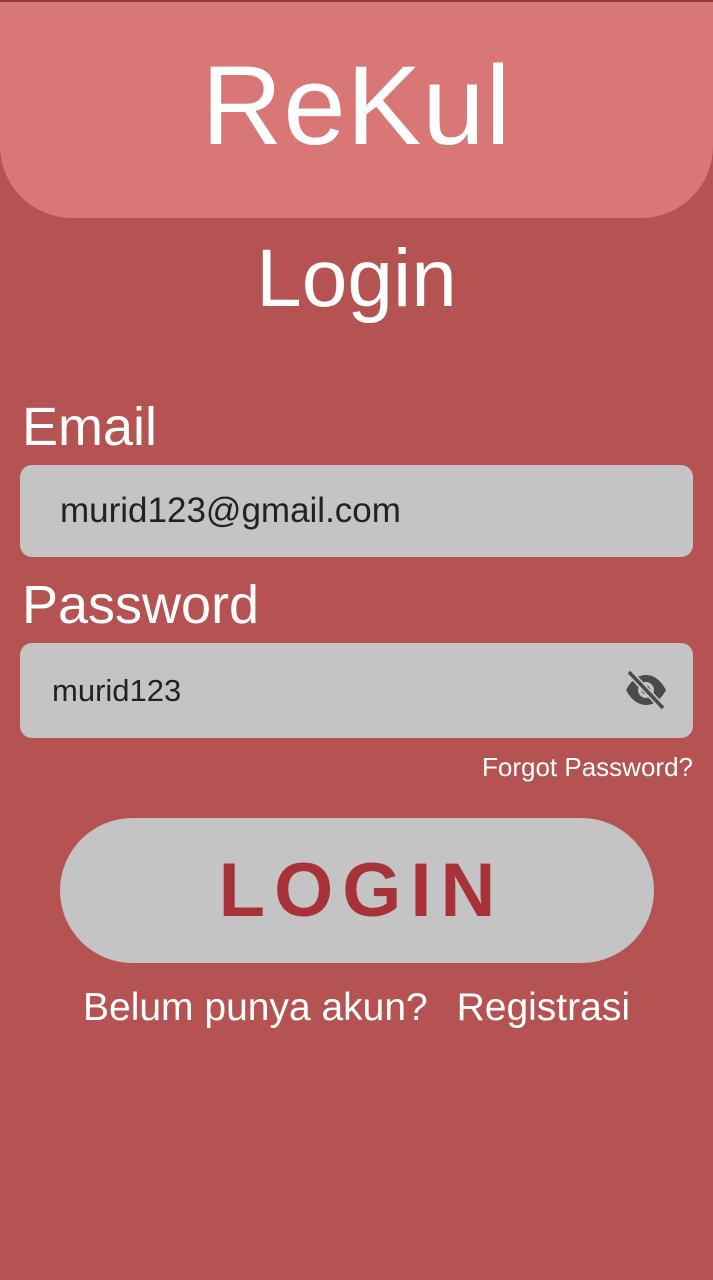  What do you see at coordinates (543, 1008) in the screenshot?
I see `register-link: Registrasi` at bounding box center [543, 1008].